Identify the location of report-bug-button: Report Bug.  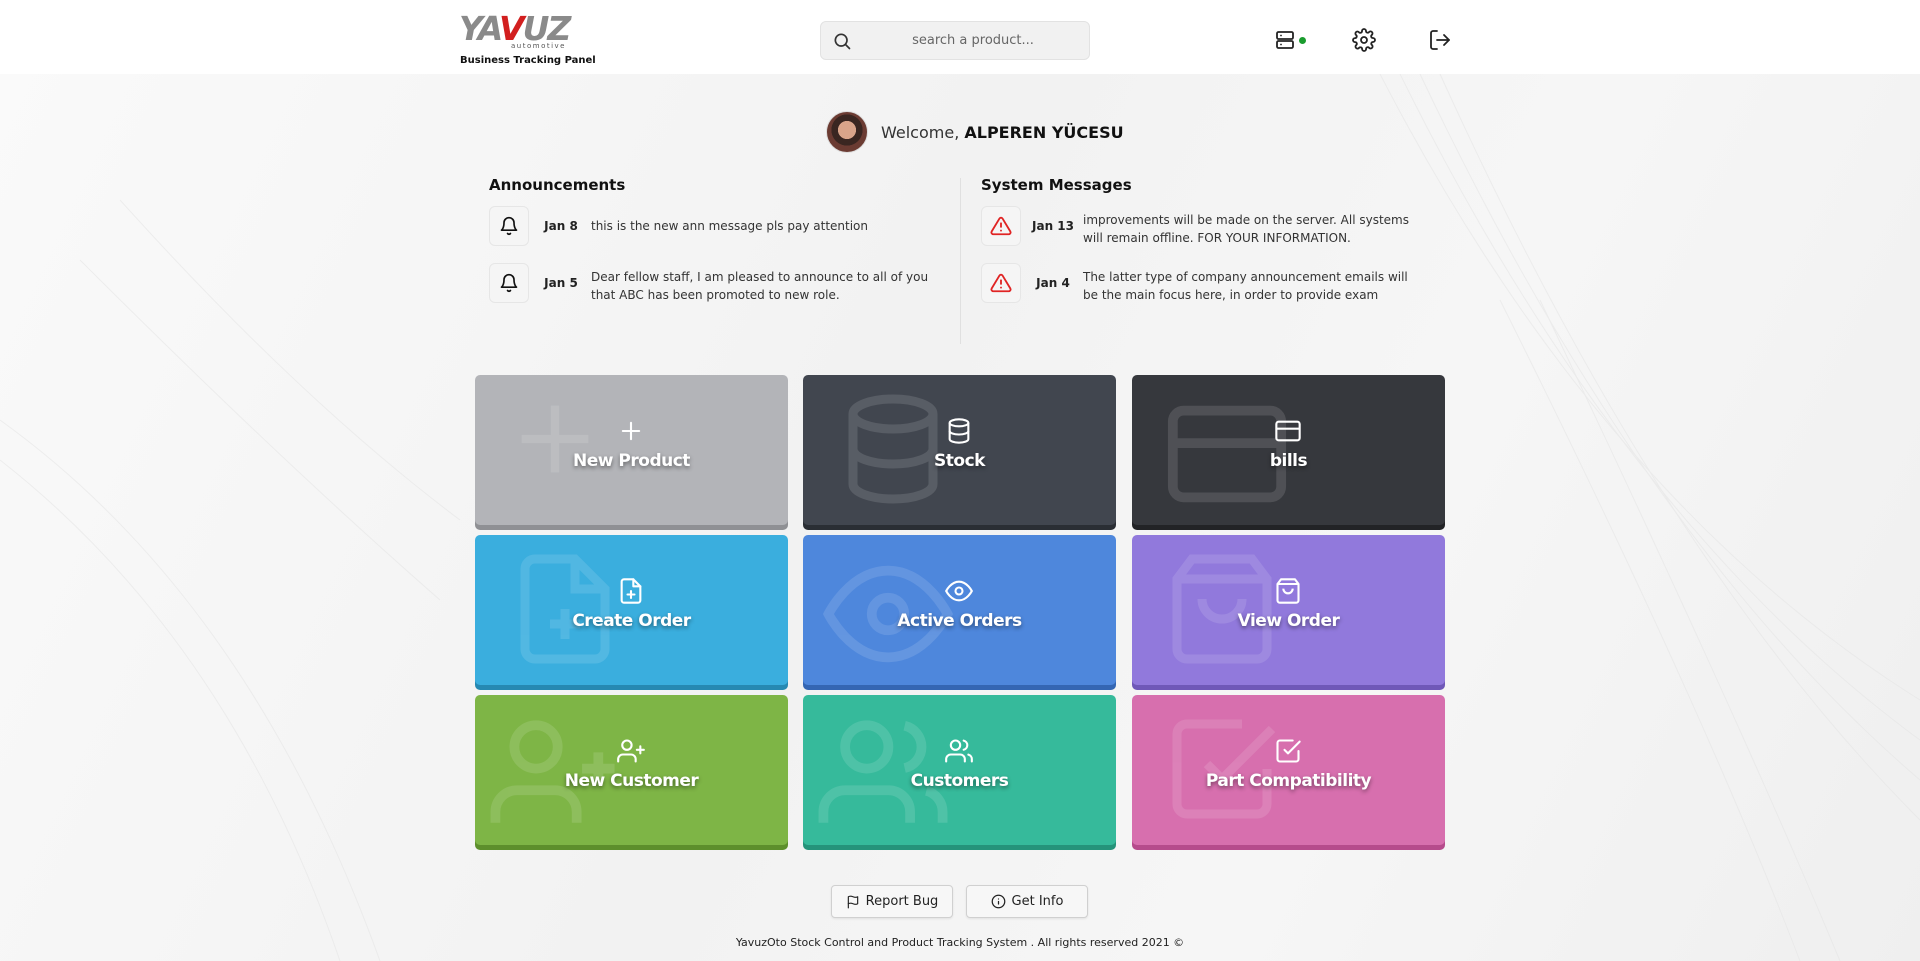
(892, 901).